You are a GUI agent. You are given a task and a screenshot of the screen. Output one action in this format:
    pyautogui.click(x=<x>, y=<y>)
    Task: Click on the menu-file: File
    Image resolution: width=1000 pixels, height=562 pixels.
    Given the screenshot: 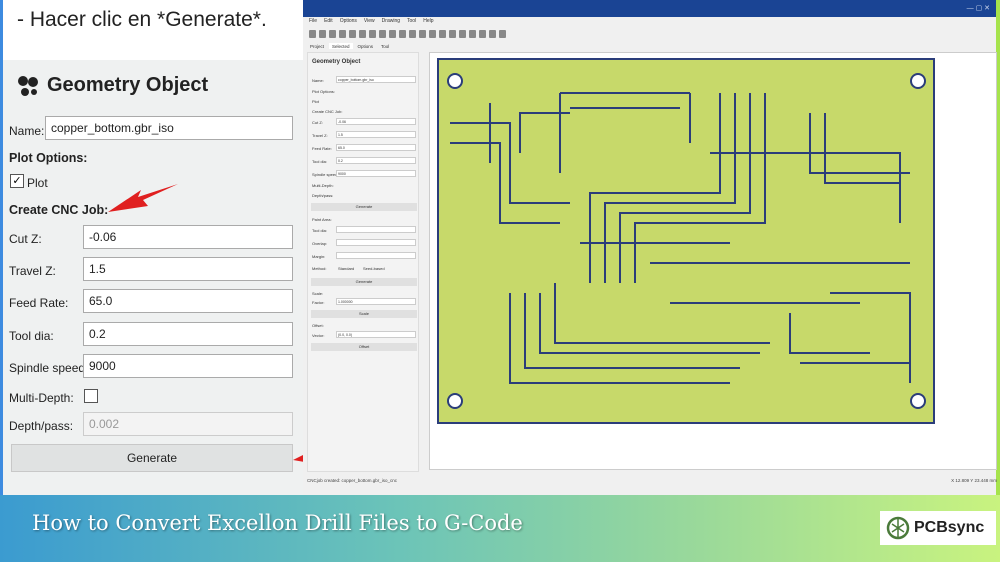 What is the action you would take?
    pyautogui.click(x=313, y=21)
    